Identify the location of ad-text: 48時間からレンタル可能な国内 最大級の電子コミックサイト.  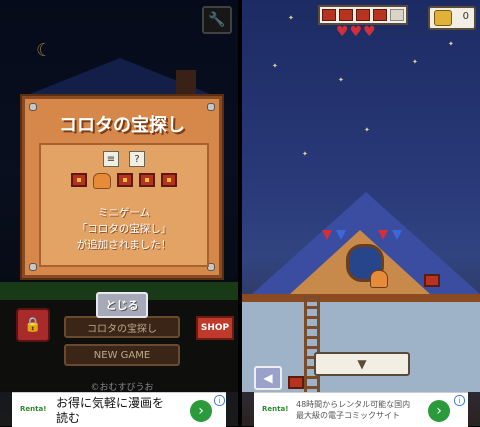
(361, 410).